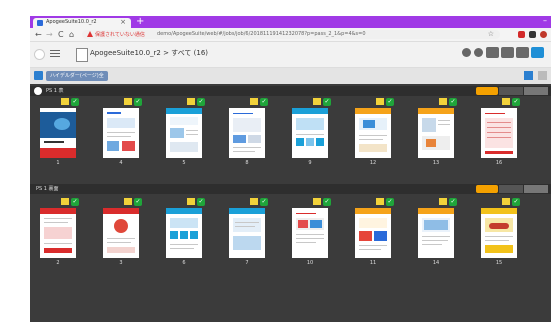 The image size is (551, 322). What do you see at coordinates (49, 34) in the screenshot?
I see `forward-button: →` at bounding box center [49, 34].